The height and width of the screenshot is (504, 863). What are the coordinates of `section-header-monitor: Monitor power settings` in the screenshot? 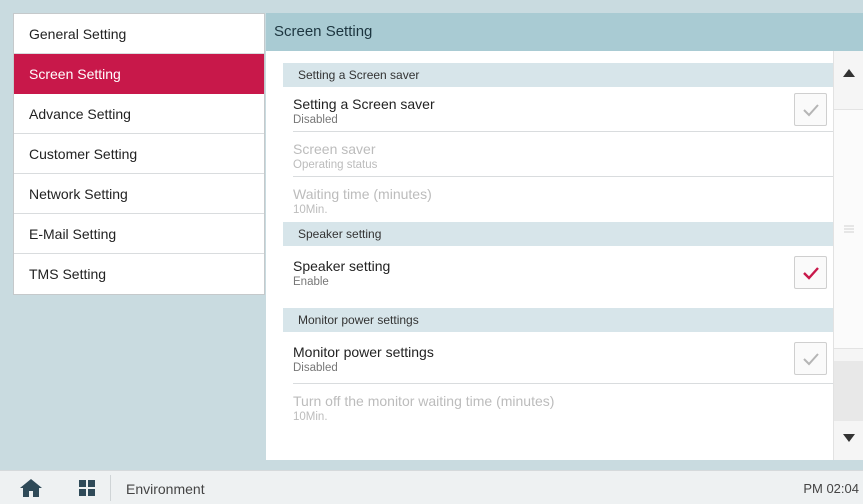 It's located at (558, 320).